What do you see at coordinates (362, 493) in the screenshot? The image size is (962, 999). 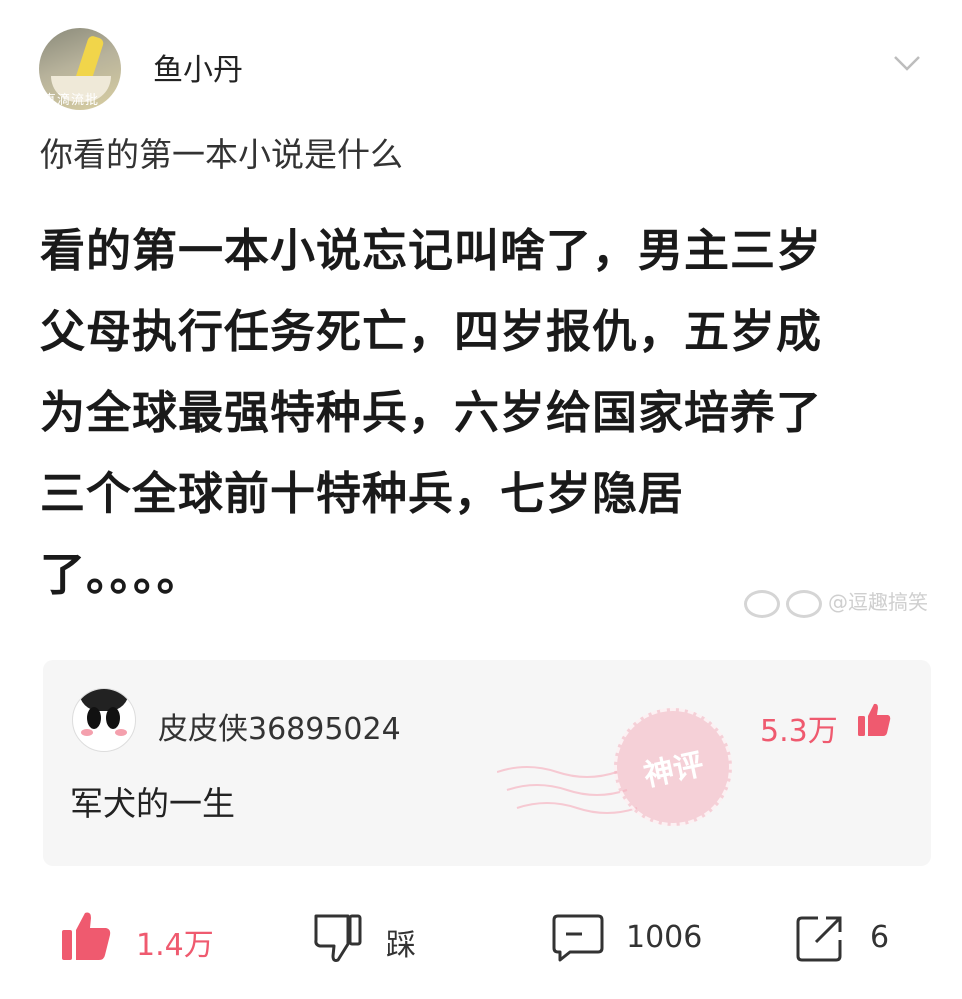 I see `post-body-line: 三个全球前十特种兵，七岁隐居` at bounding box center [362, 493].